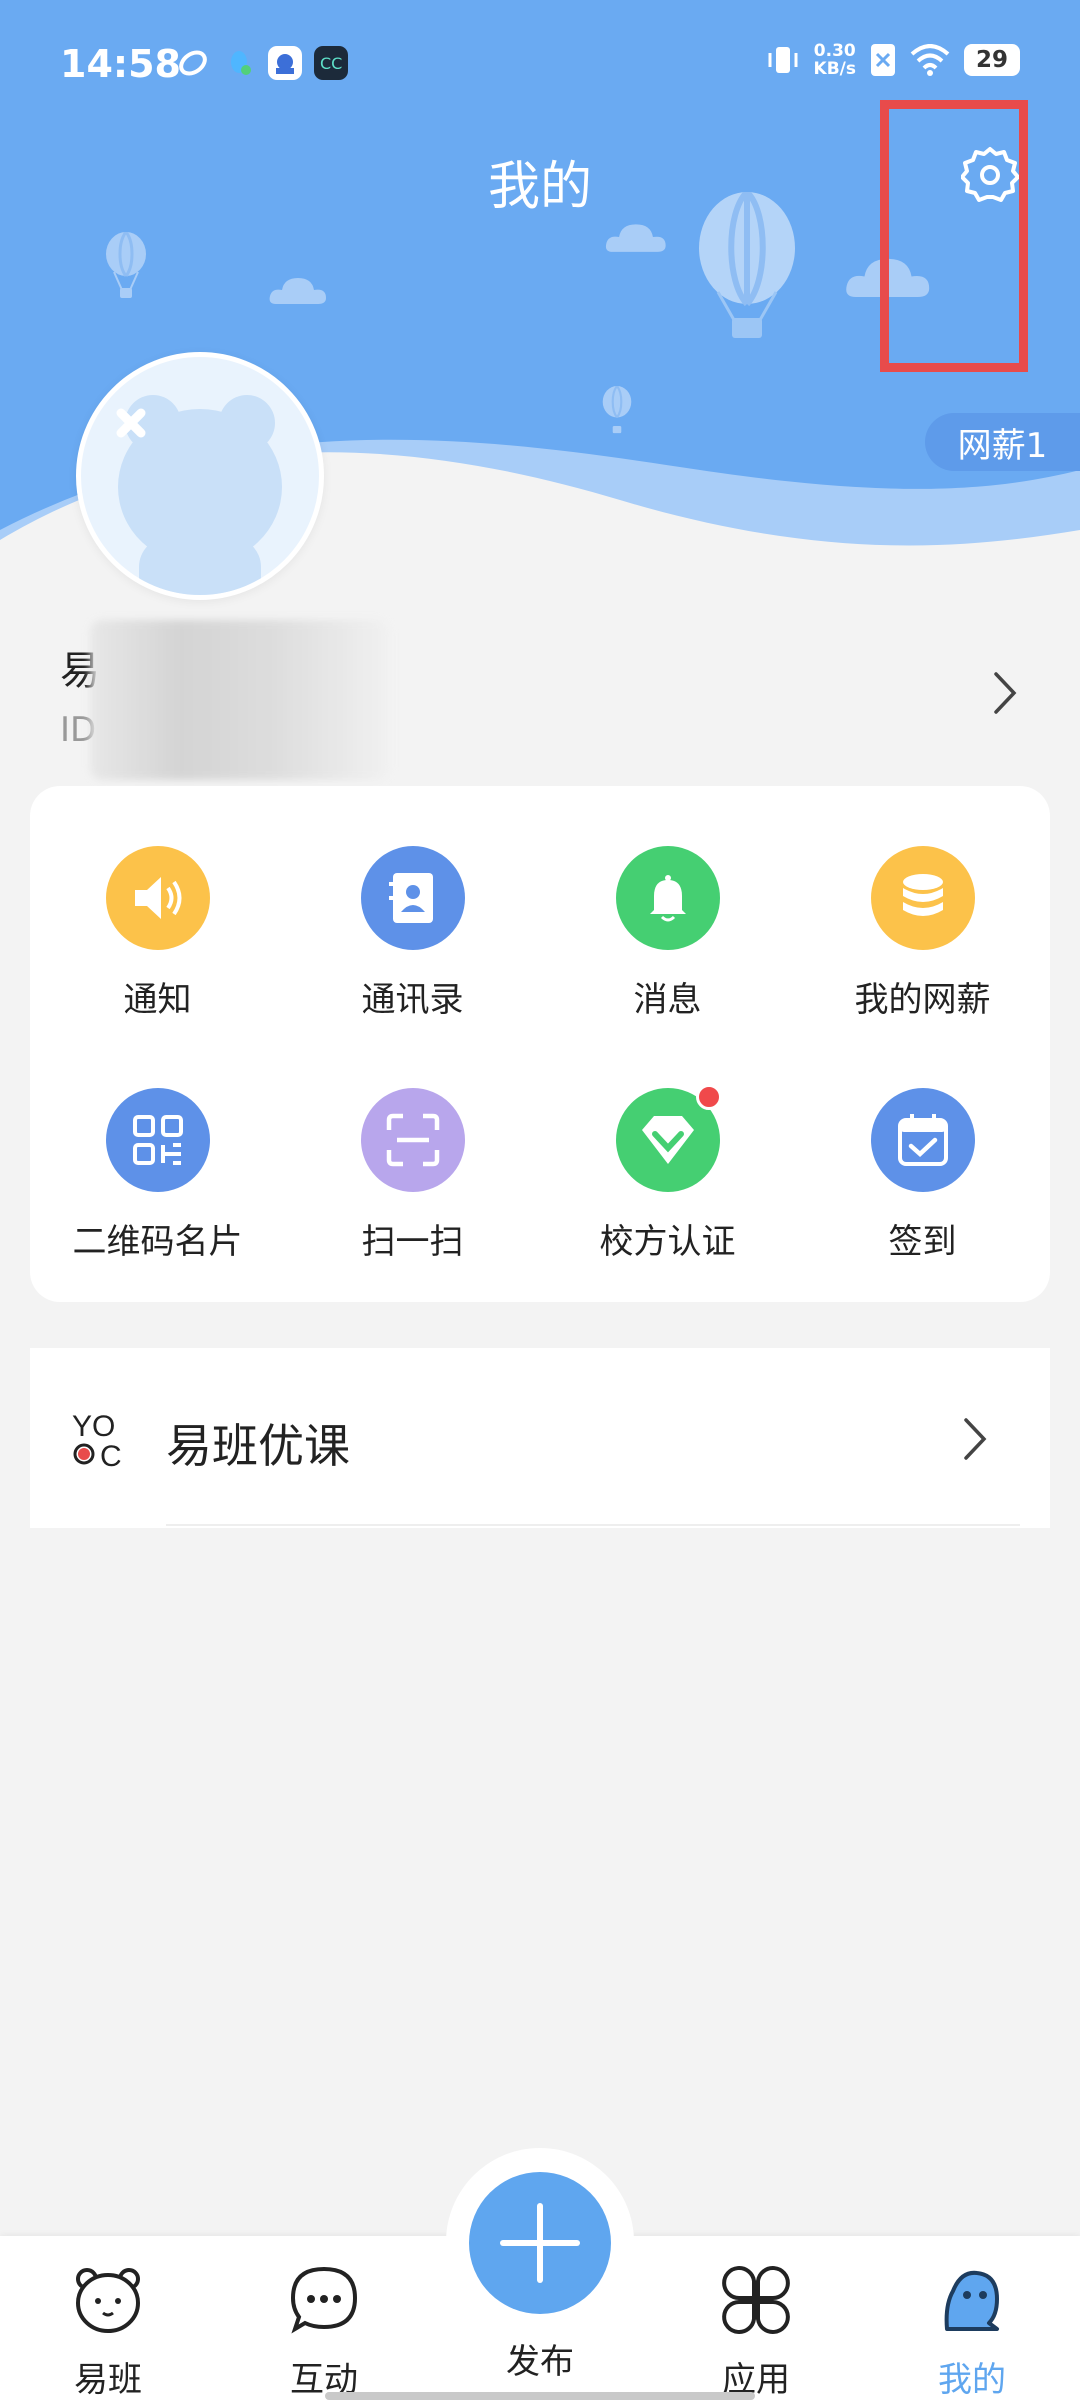 The width and height of the screenshot is (1080, 2408). I want to click on nav-label: 我的, so click(972, 2380).